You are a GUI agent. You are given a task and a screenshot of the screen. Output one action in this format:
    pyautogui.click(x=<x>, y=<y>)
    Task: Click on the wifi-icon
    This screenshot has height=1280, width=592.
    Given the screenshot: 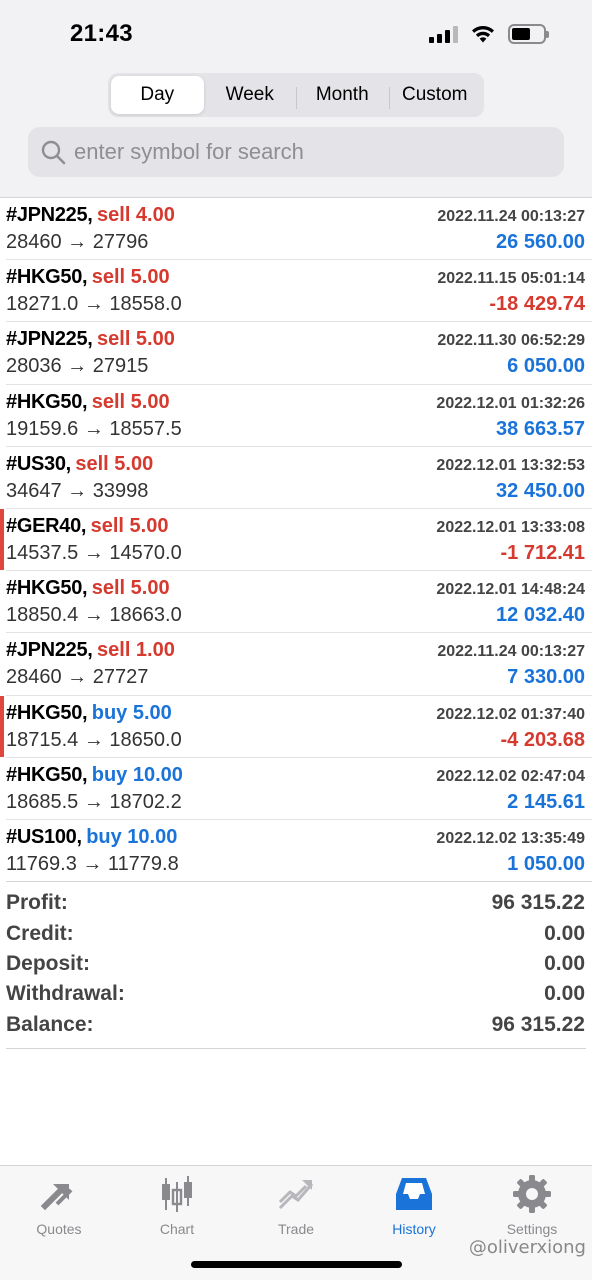 What is the action you would take?
    pyautogui.click(x=483, y=34)
    